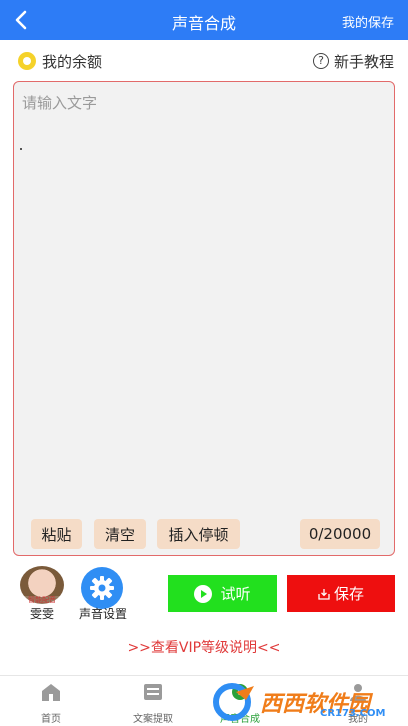 The image size is (408, 726). What do you see at coordinates (233, 702) in the screenshot?
I see `watermark-logo-icon` at bounding box center [233, 702].